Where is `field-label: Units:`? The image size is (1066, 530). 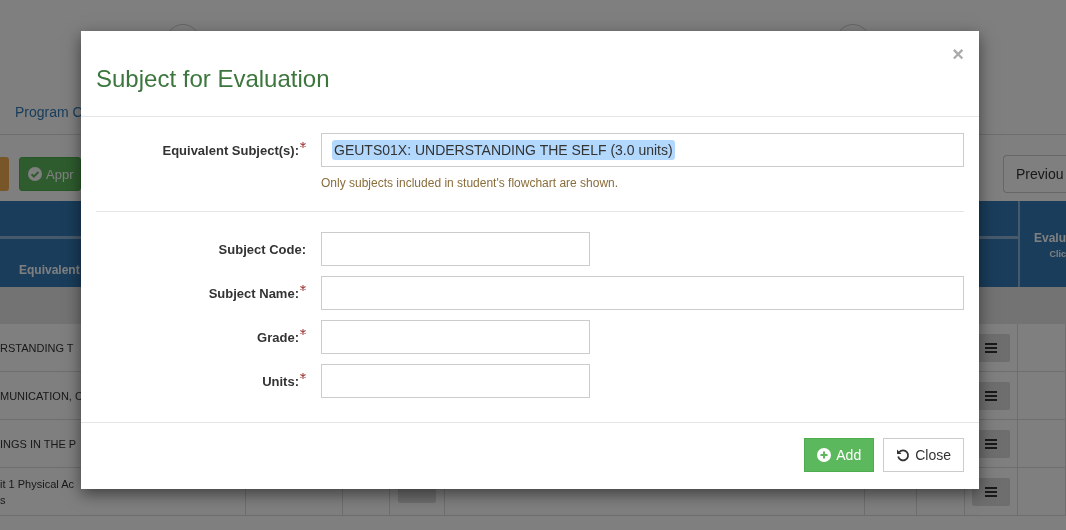 field-label: Units: is located at coordinates (280, 381).